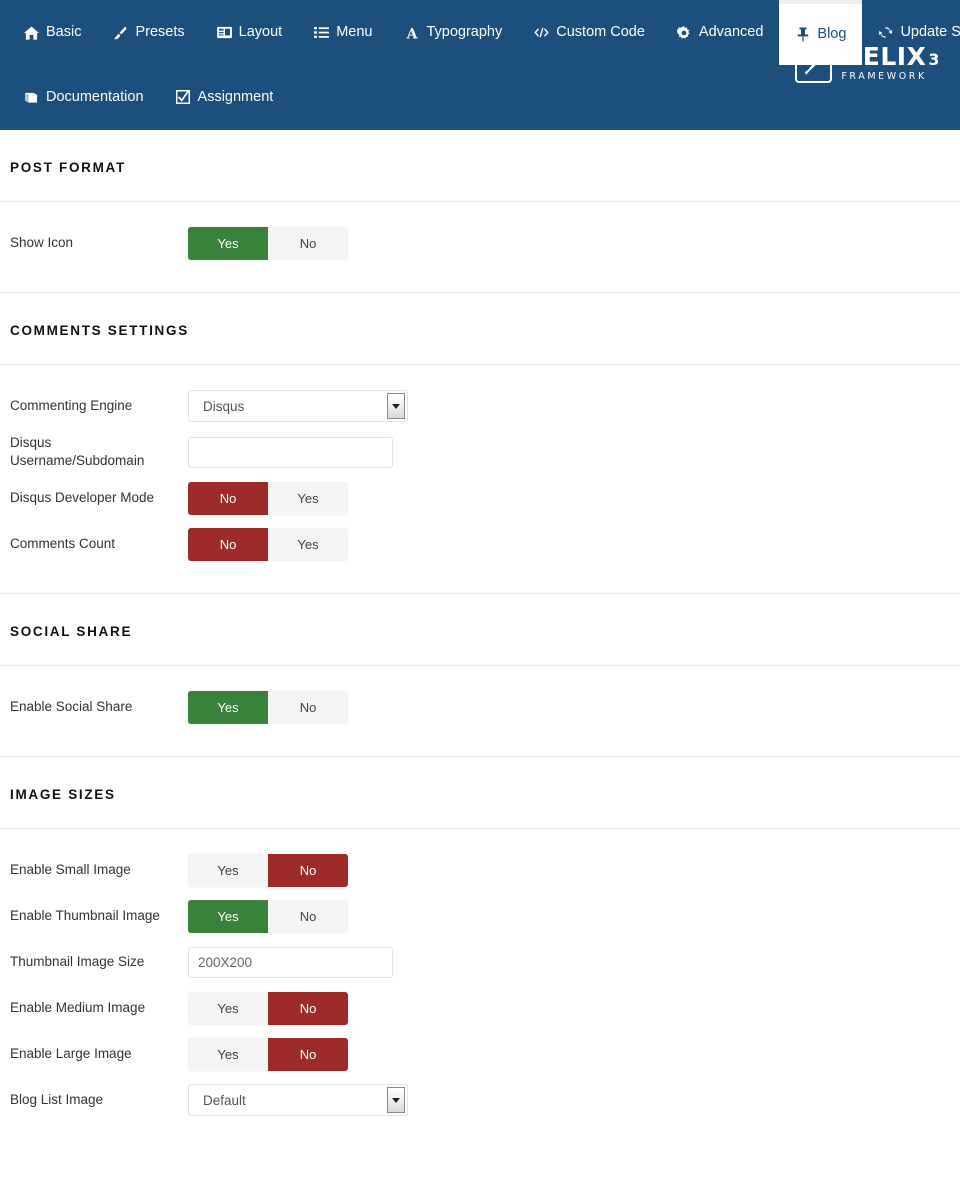 The height and width of the screenshot is (1195, 960). Describe the element at coordinates (814, 62) in the screenshot. I see `helix-mark-icon` at that location.